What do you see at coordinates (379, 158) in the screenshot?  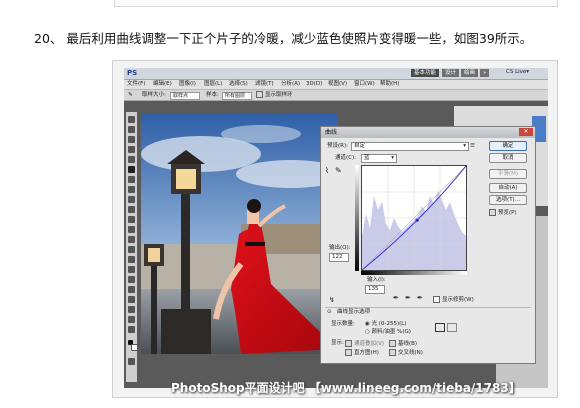 I see `channel-select: 蓝 ▾` at bounding box center [379, 158].